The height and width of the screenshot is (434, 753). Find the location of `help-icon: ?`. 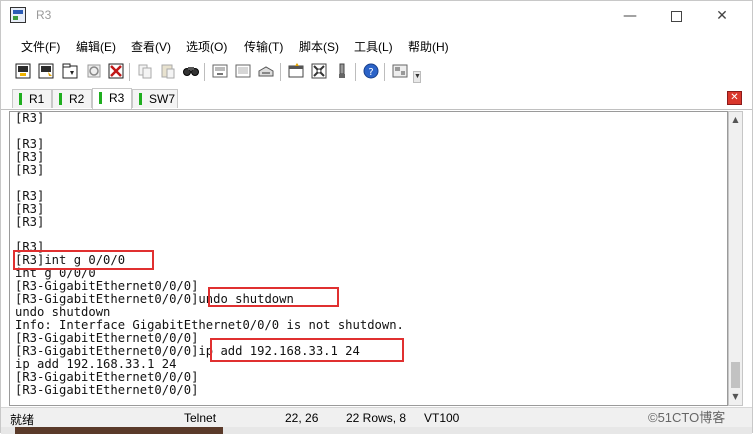

help-icon: ? is located at coordinates (371, 71).